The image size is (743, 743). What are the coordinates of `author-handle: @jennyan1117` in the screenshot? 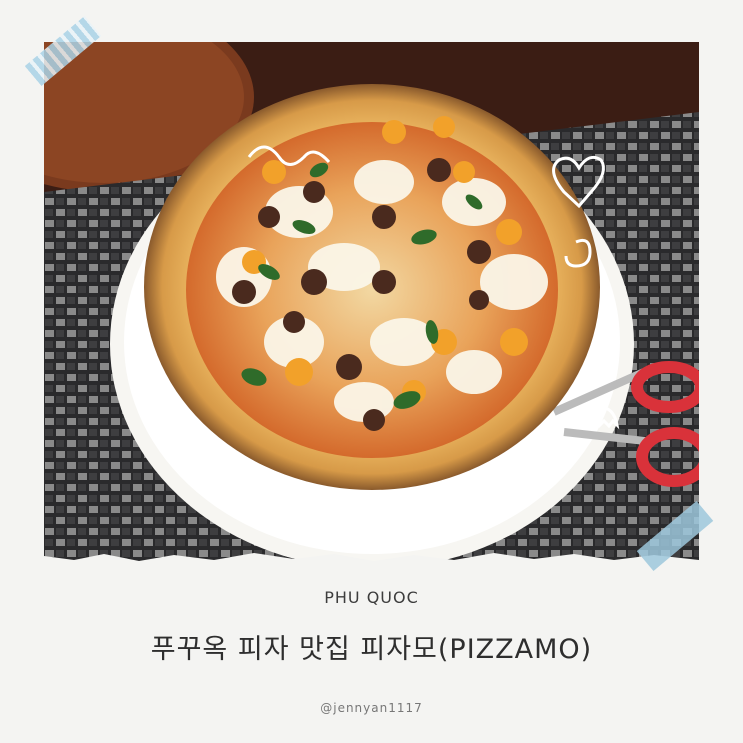 It's located at (371, 708).